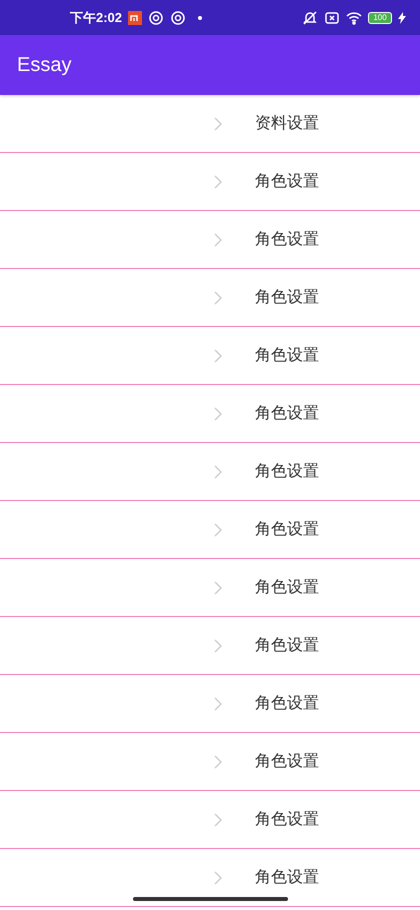 The width and height of the screenshot is (420, 910). I want to click on status-time: 下午2:02, so click(96, 17).